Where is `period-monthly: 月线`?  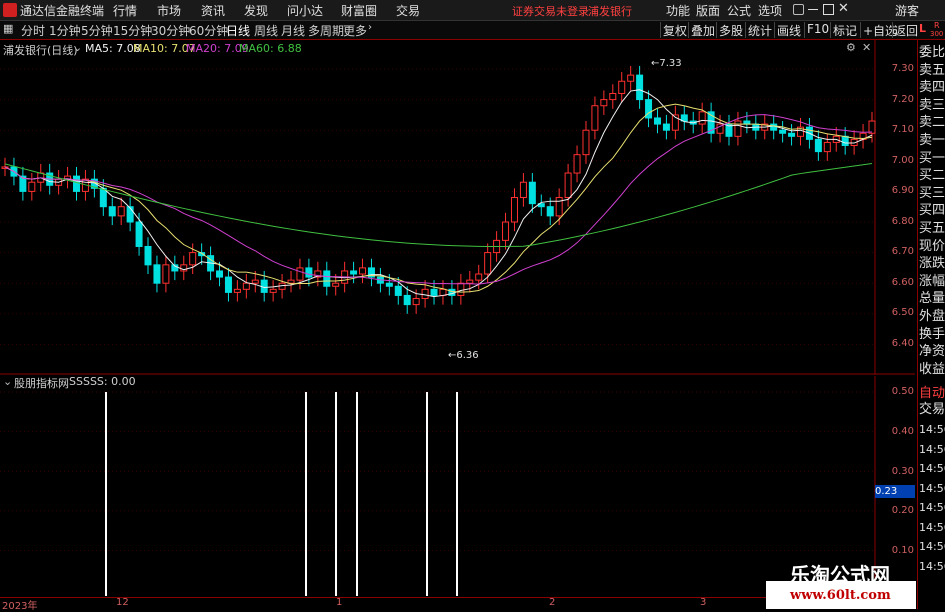 period-monthly: 月线 is located at coordinates (293, 30).